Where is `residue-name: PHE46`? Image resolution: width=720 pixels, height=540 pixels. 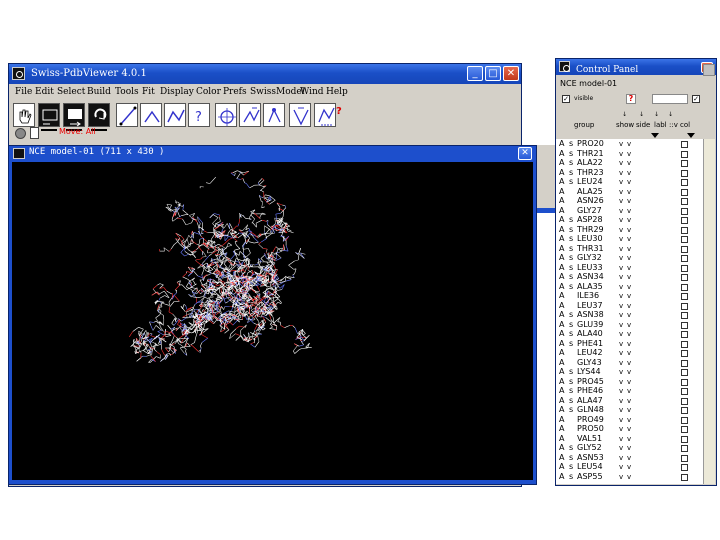
residue-name: PHE46 is located at coordinates (590, 390).